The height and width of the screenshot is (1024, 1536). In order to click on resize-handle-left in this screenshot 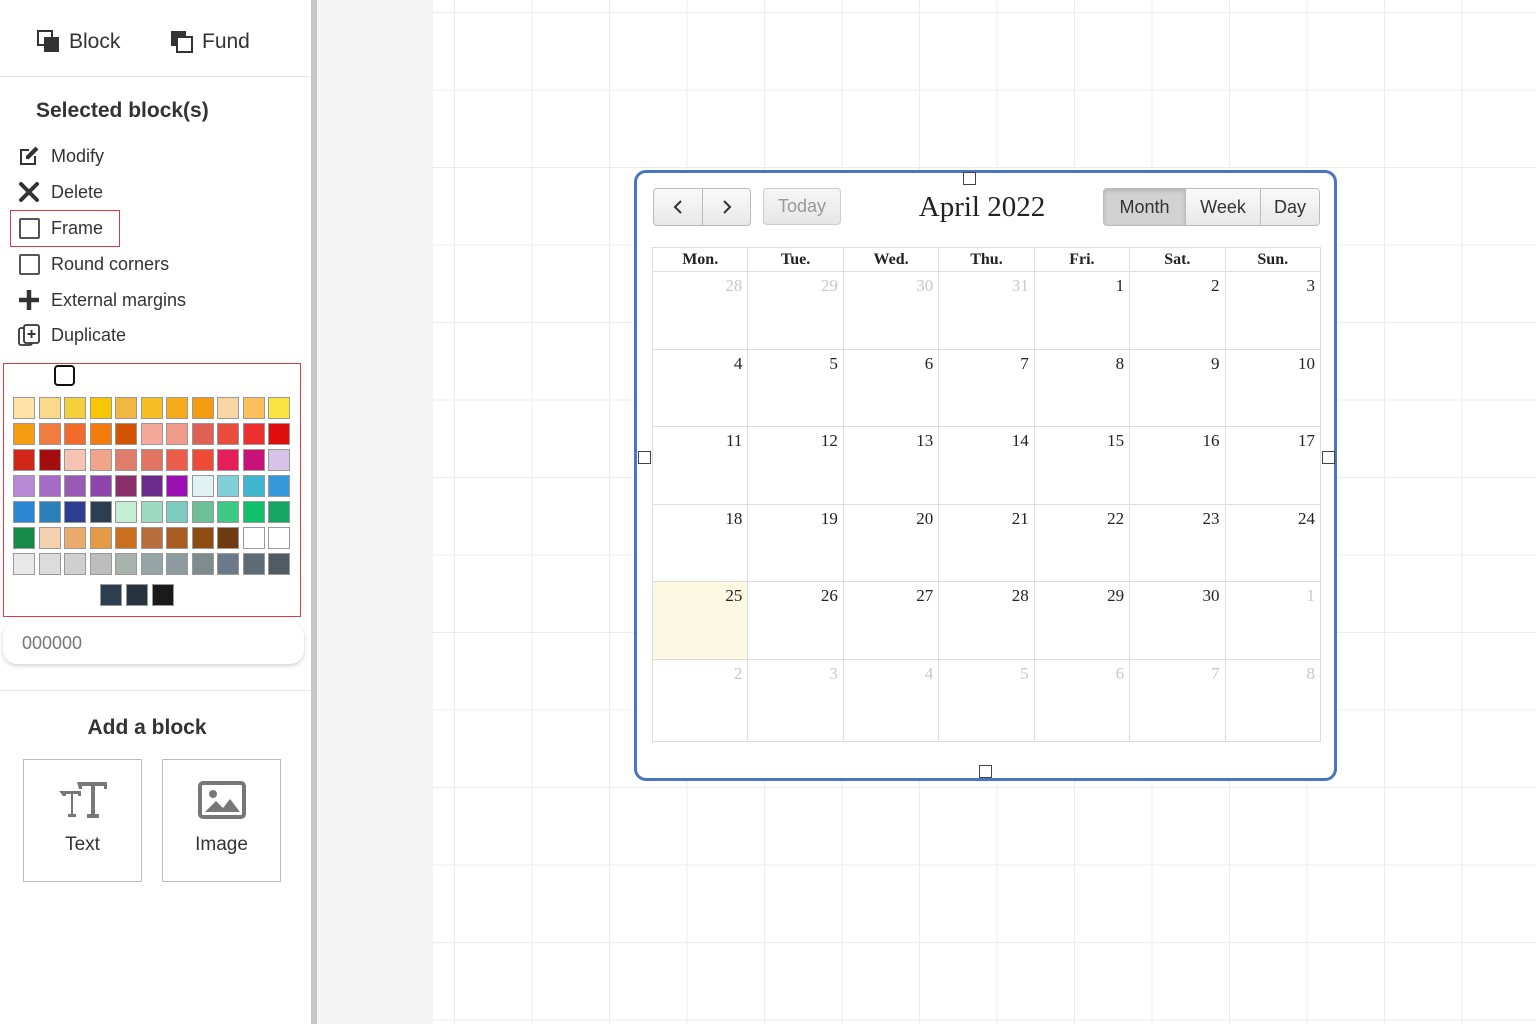, I will do `click(644, 457)`.